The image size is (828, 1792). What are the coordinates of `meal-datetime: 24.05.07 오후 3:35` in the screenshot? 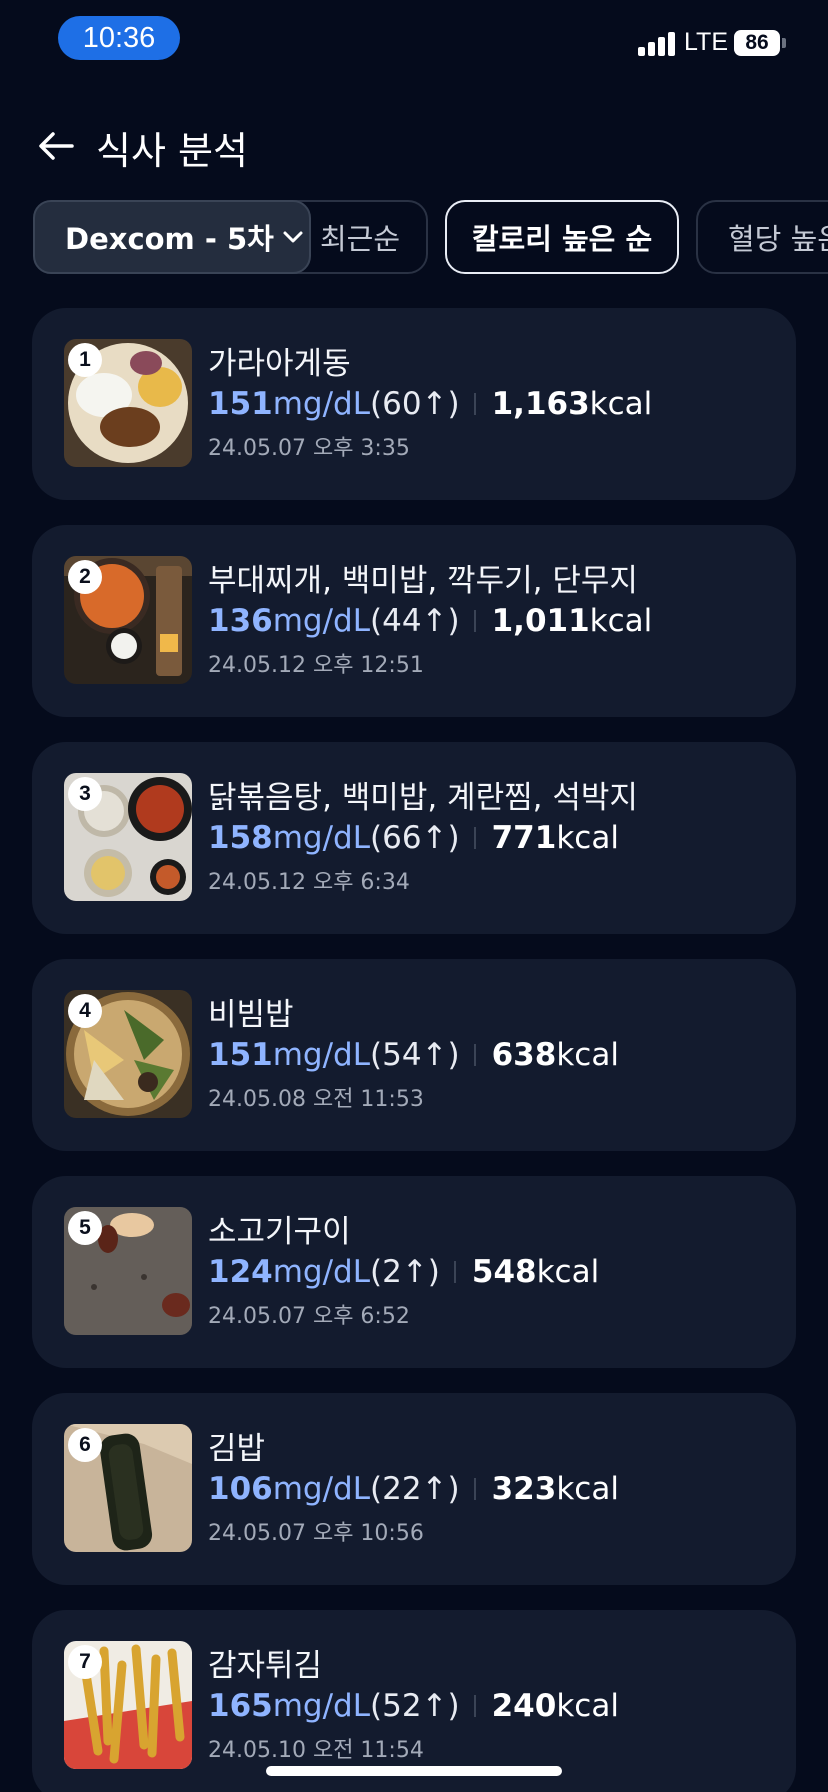 It's located at (309, 448).